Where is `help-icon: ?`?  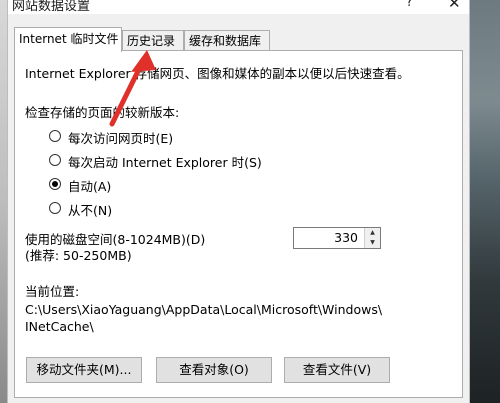 help-icon: ? is located at coordinates (409, 5).